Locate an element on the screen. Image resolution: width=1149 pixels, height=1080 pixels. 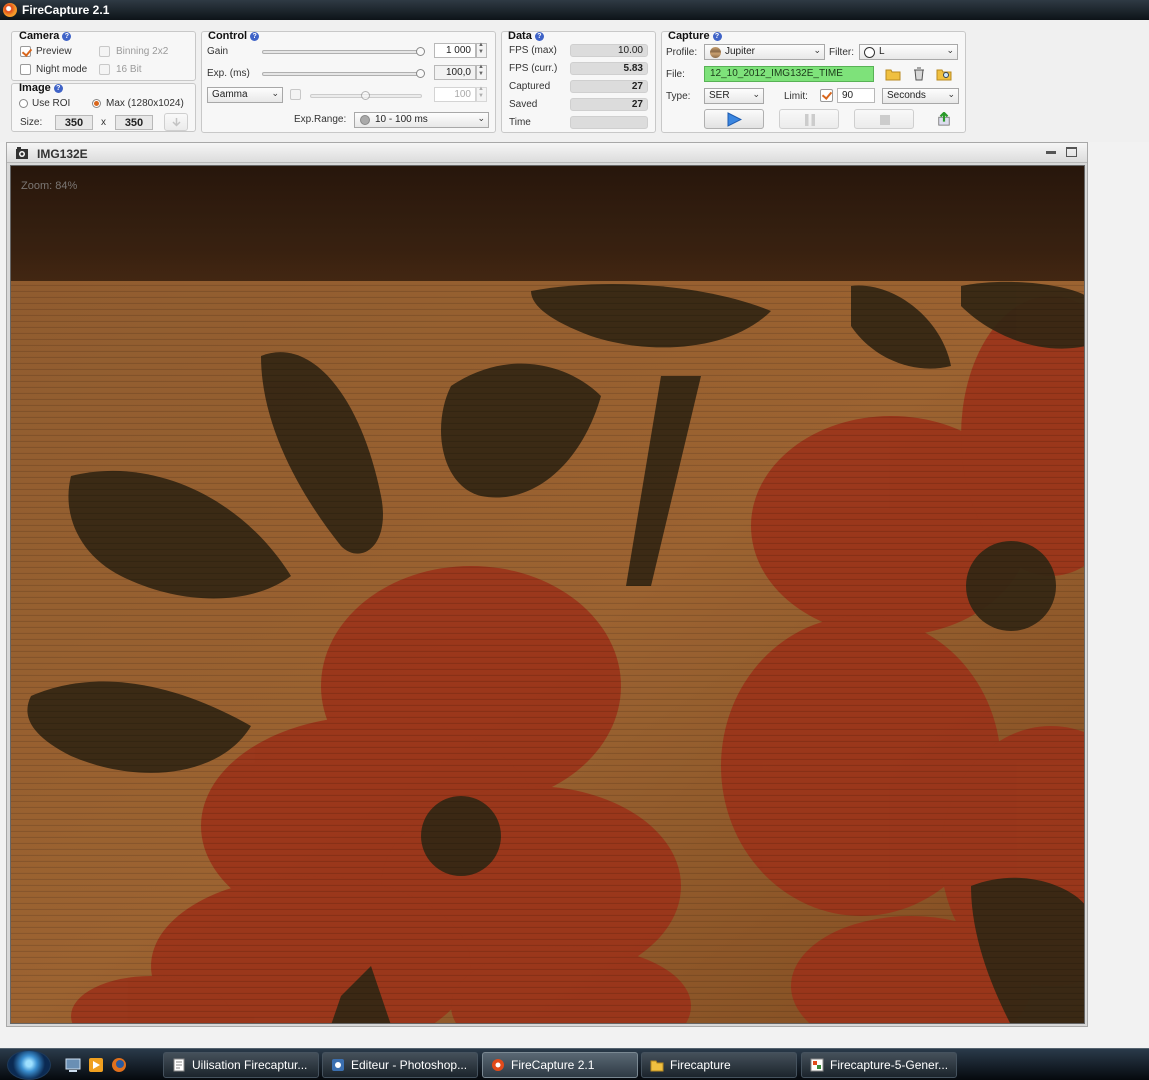
gamma-slider-thumb is located at coordinates (365, 95).